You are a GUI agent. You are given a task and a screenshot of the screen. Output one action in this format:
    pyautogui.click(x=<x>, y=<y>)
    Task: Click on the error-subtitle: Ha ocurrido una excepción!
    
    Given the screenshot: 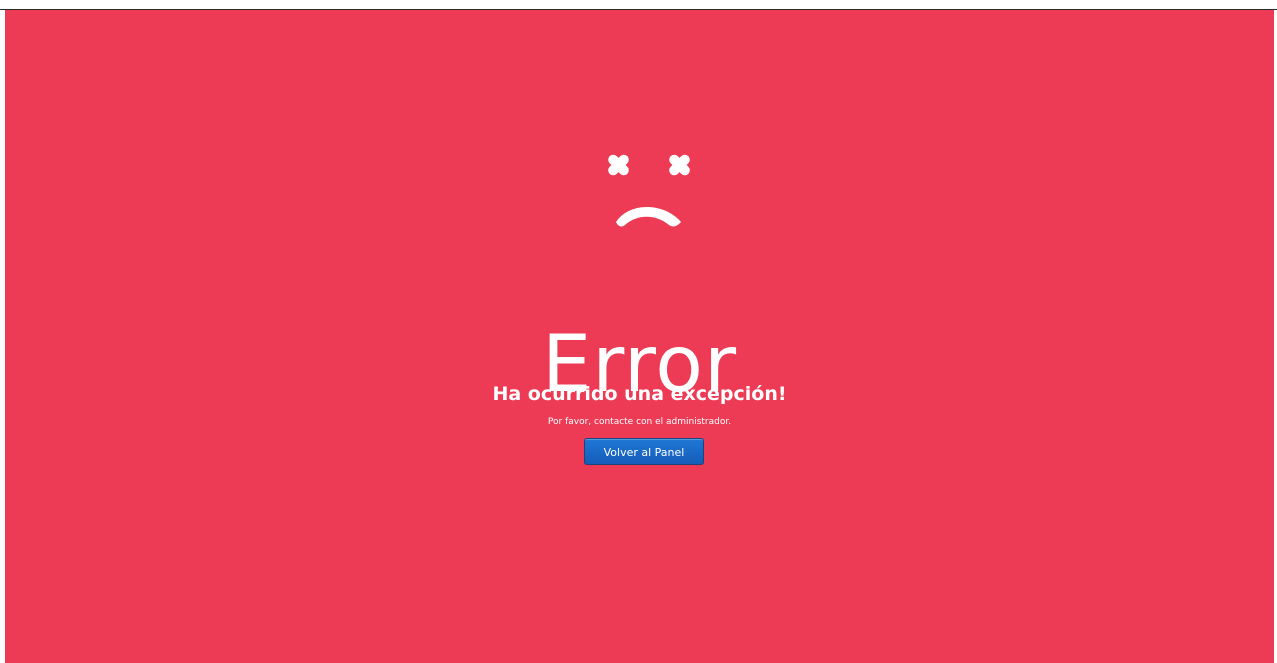 What is the action you would take?
    pyautogui.click(x=639, y=393)
    